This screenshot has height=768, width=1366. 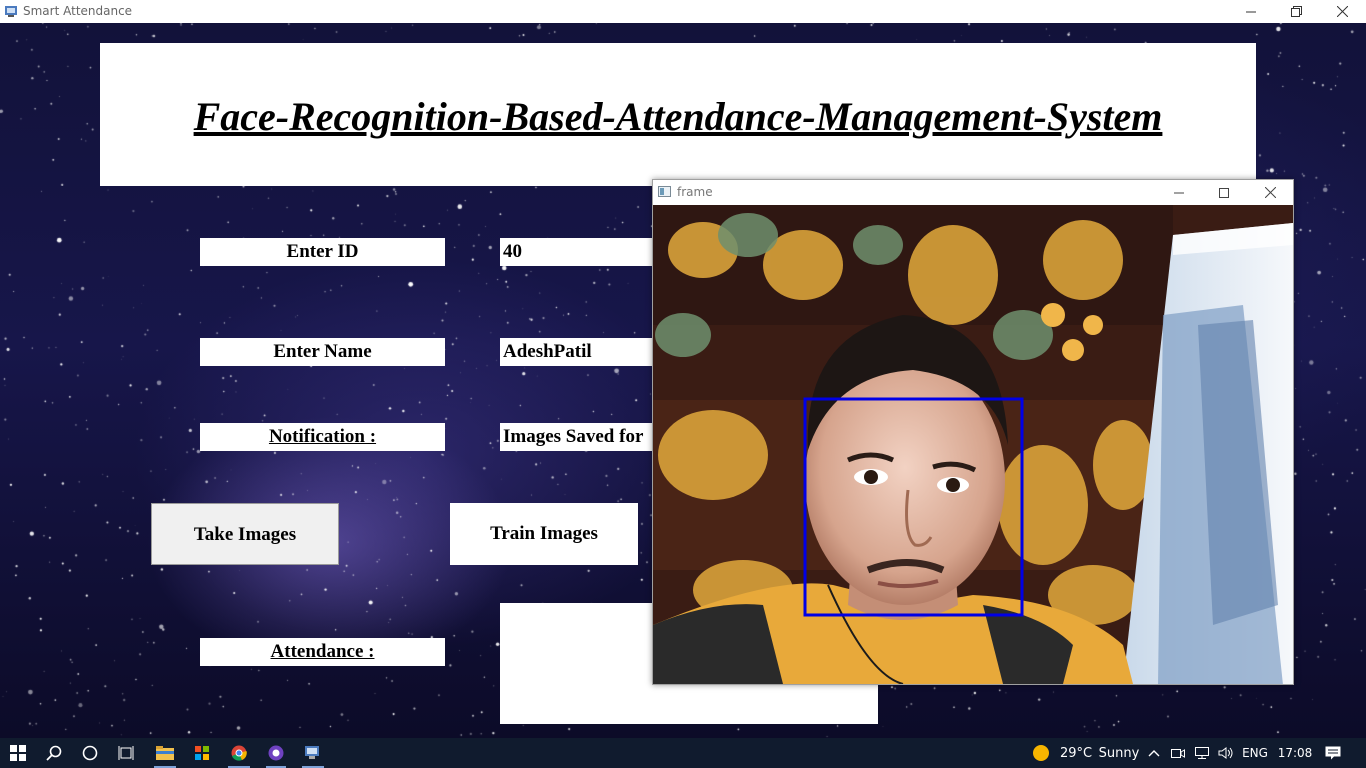 I want to click on window-title: Smart Attendance, so click(x=78, y=11).